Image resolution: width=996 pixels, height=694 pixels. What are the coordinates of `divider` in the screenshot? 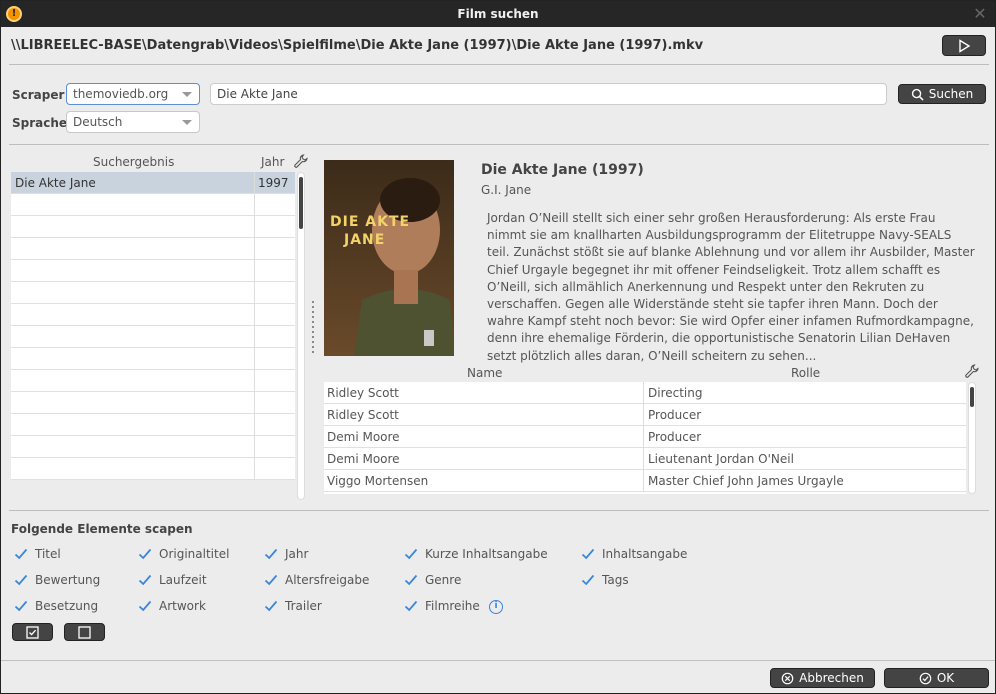 It's located at (499, 64).